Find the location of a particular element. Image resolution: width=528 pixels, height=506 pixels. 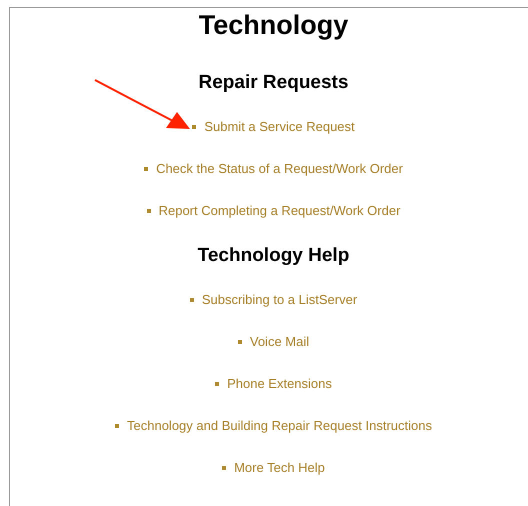

link: Subscribing to a ListServer is located at coordinates (280, 299).